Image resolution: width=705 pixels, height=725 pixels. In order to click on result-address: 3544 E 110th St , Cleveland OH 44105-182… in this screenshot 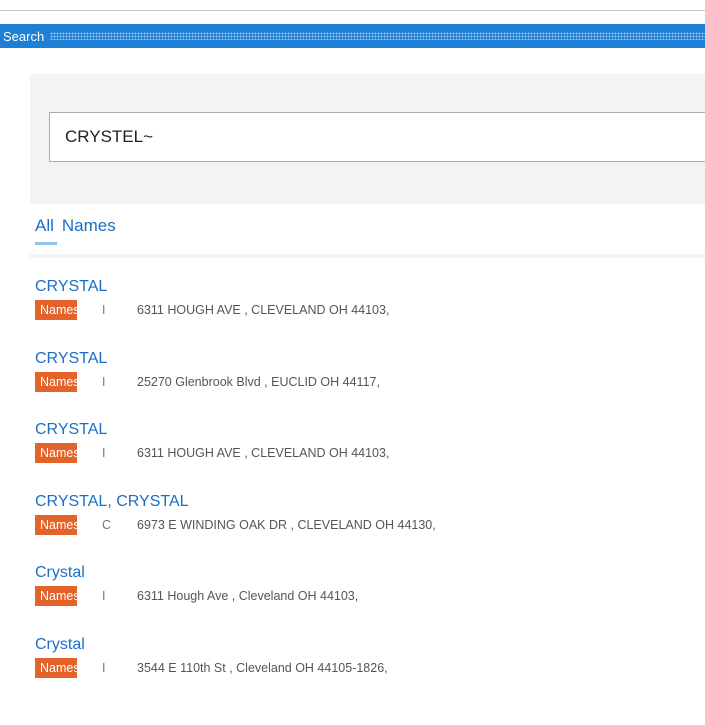, I will do `click(262, 667)`.